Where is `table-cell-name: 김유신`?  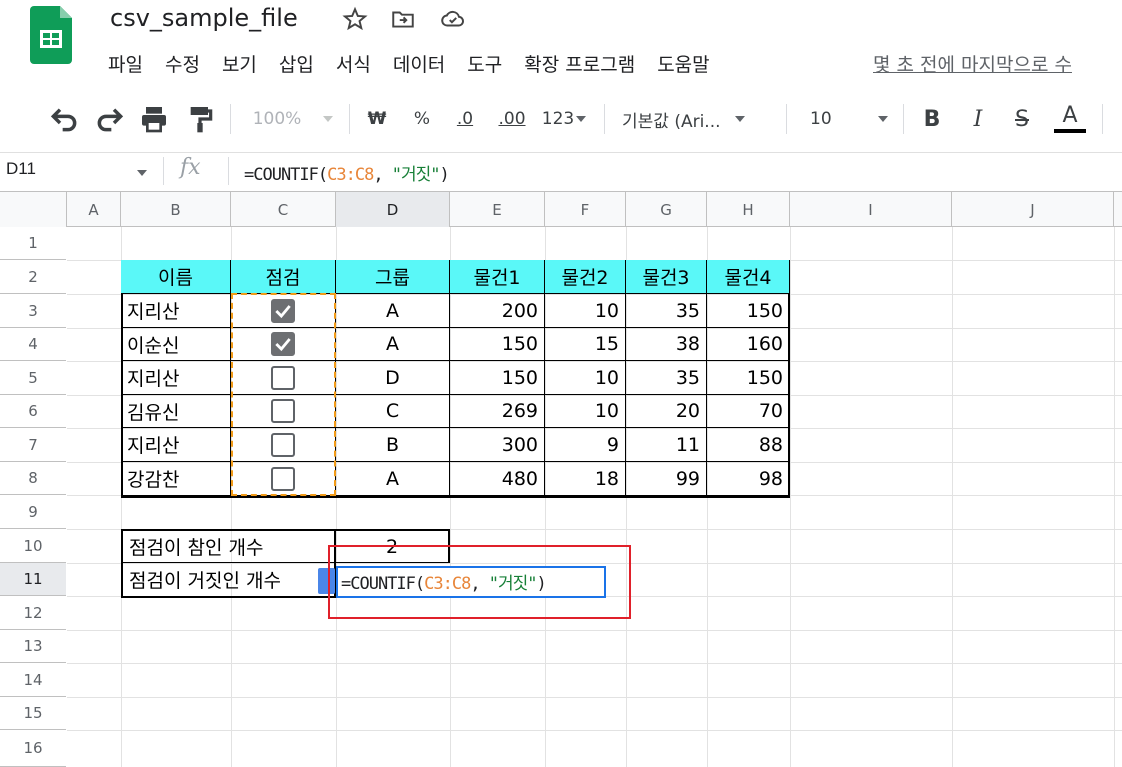
table-cell-name: 김유신 is located at coordinates (176, 411).